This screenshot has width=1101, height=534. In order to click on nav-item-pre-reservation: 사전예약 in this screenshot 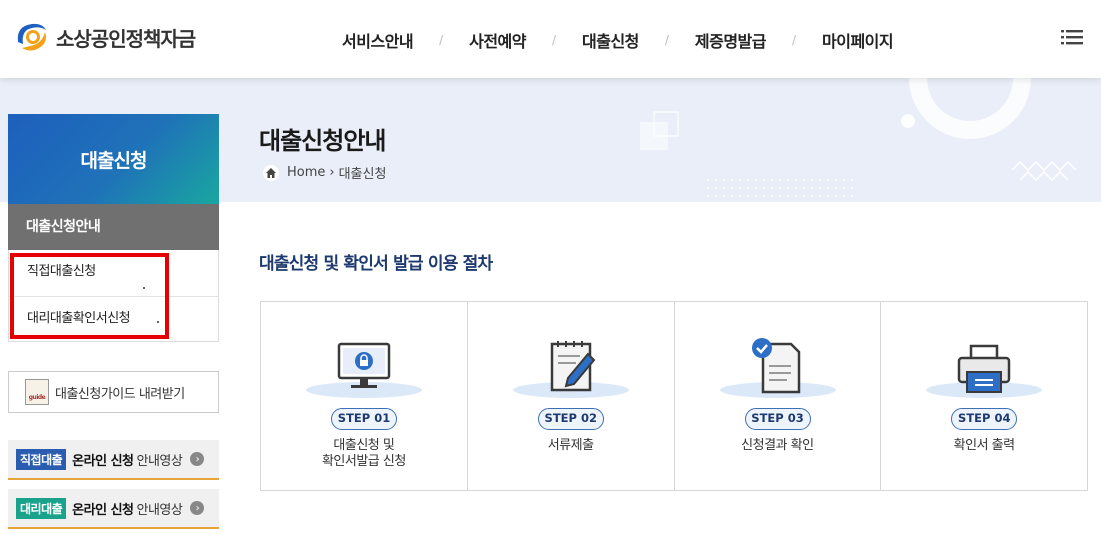, I will do `click(497, 40)`.